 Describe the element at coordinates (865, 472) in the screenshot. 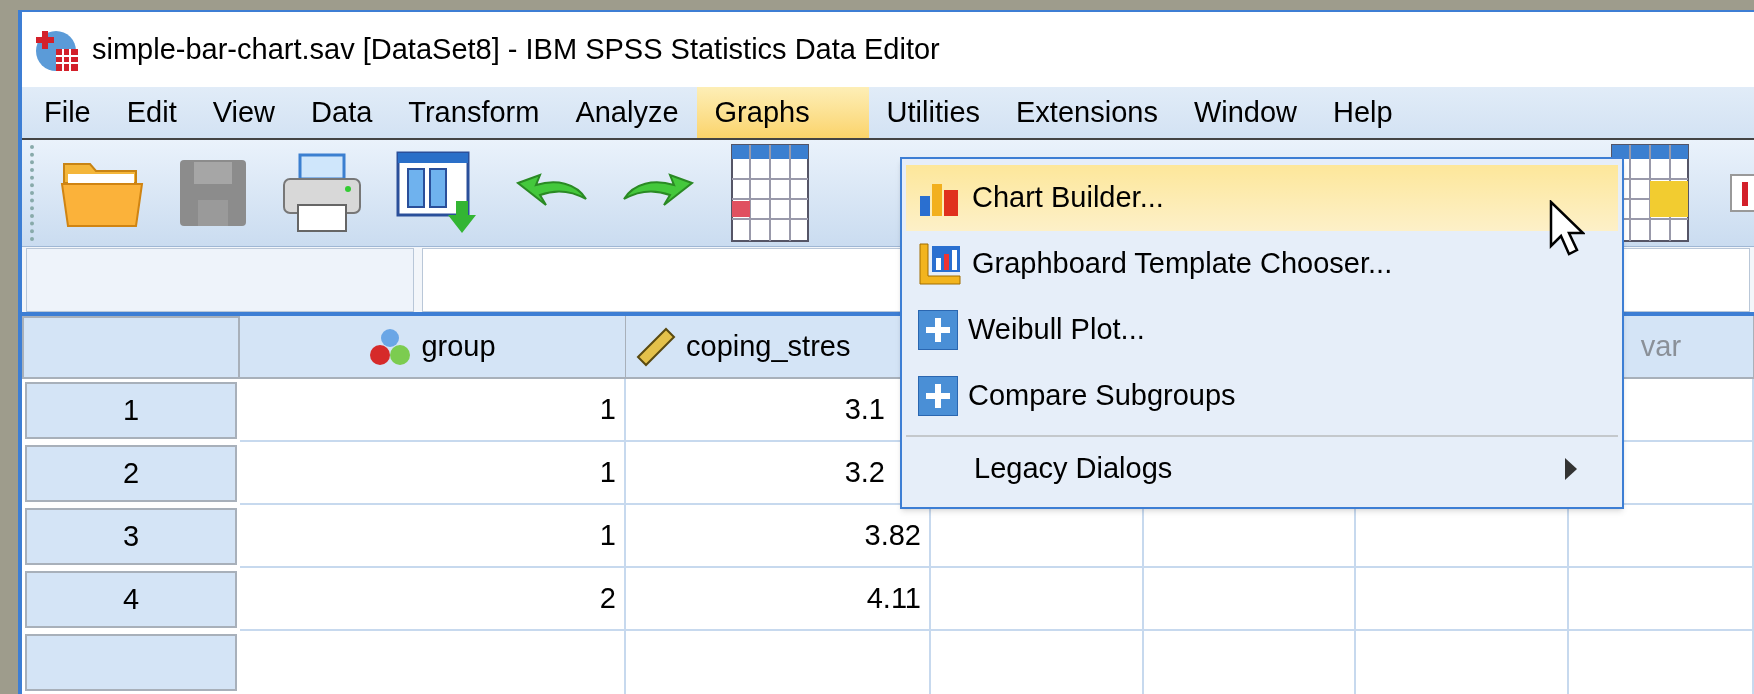

I see `table-cell-text: 3.2` at that location.